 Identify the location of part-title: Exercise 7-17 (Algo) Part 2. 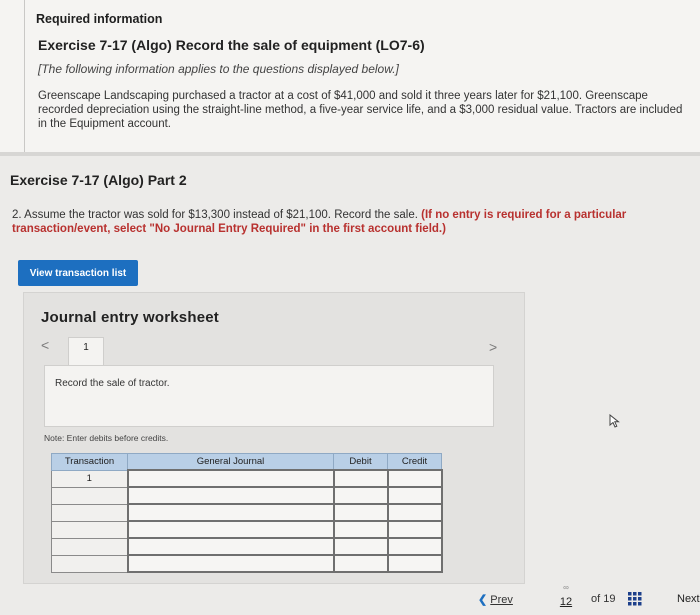
(98, 180).